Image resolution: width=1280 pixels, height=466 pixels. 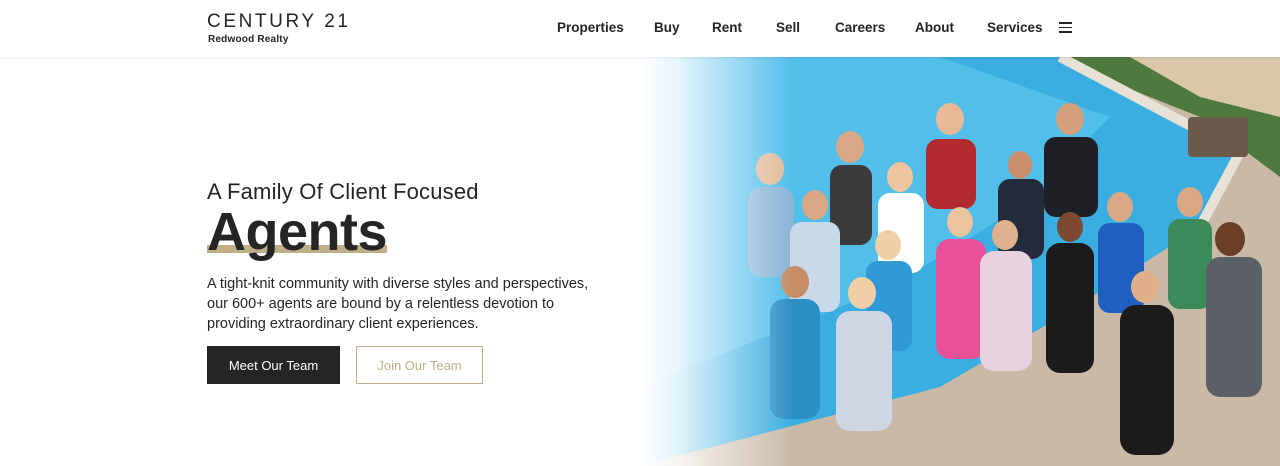 I want to click on nav-item-rent: Rent, so click(x=727, y=27).